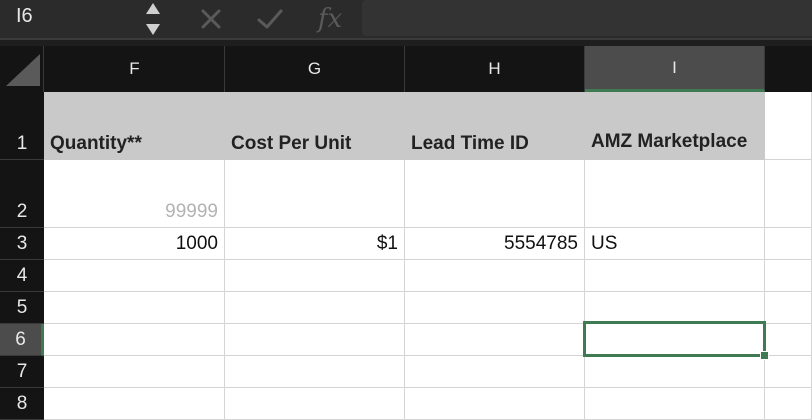 Image resolution: width=812 pixels, height=420 pixels. I want to click on checkmark-icon, so click(270, 19).